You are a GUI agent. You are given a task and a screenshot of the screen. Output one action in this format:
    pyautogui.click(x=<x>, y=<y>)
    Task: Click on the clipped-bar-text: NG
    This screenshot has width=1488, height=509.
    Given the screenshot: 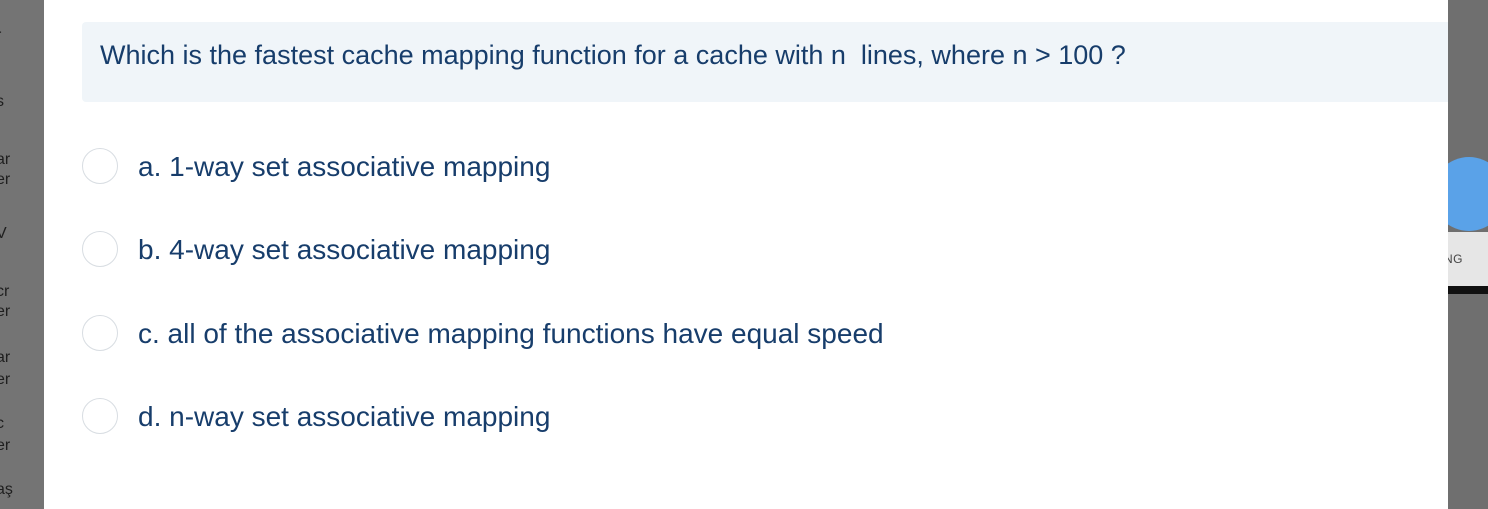 What is the action you would take?
    pyautogui.click(x=1455, y=259)
    